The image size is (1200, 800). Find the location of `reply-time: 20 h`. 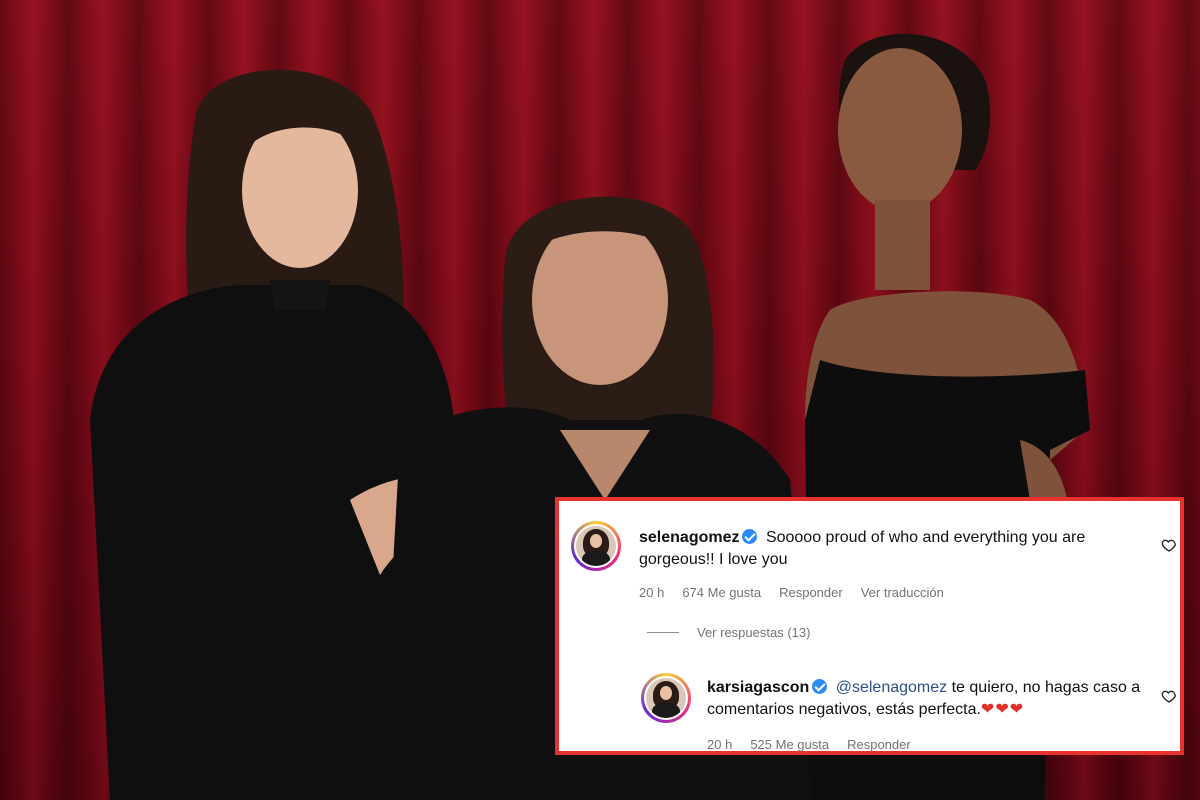

reply-time: 20 h is located at coordinates (720, 744).